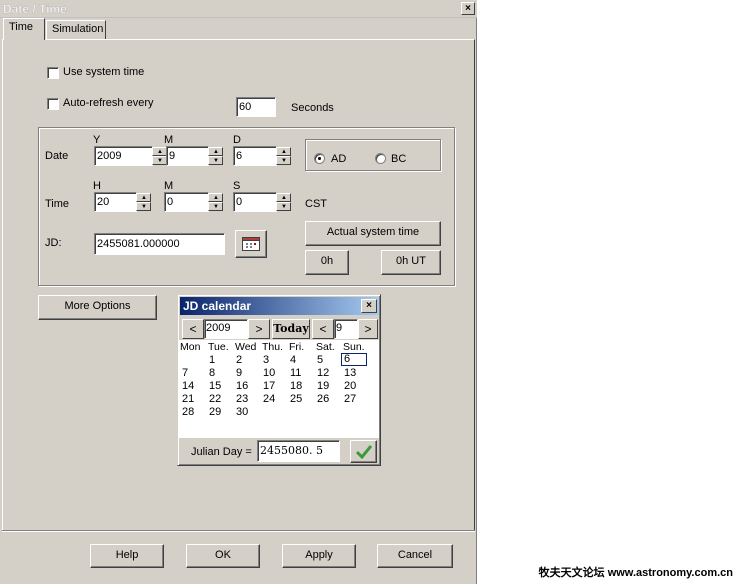 This screenshot has width=736, height=584. Describe the element at coordinates (123, 156) in the screenshot. I see `year-input: 2009` at that location.